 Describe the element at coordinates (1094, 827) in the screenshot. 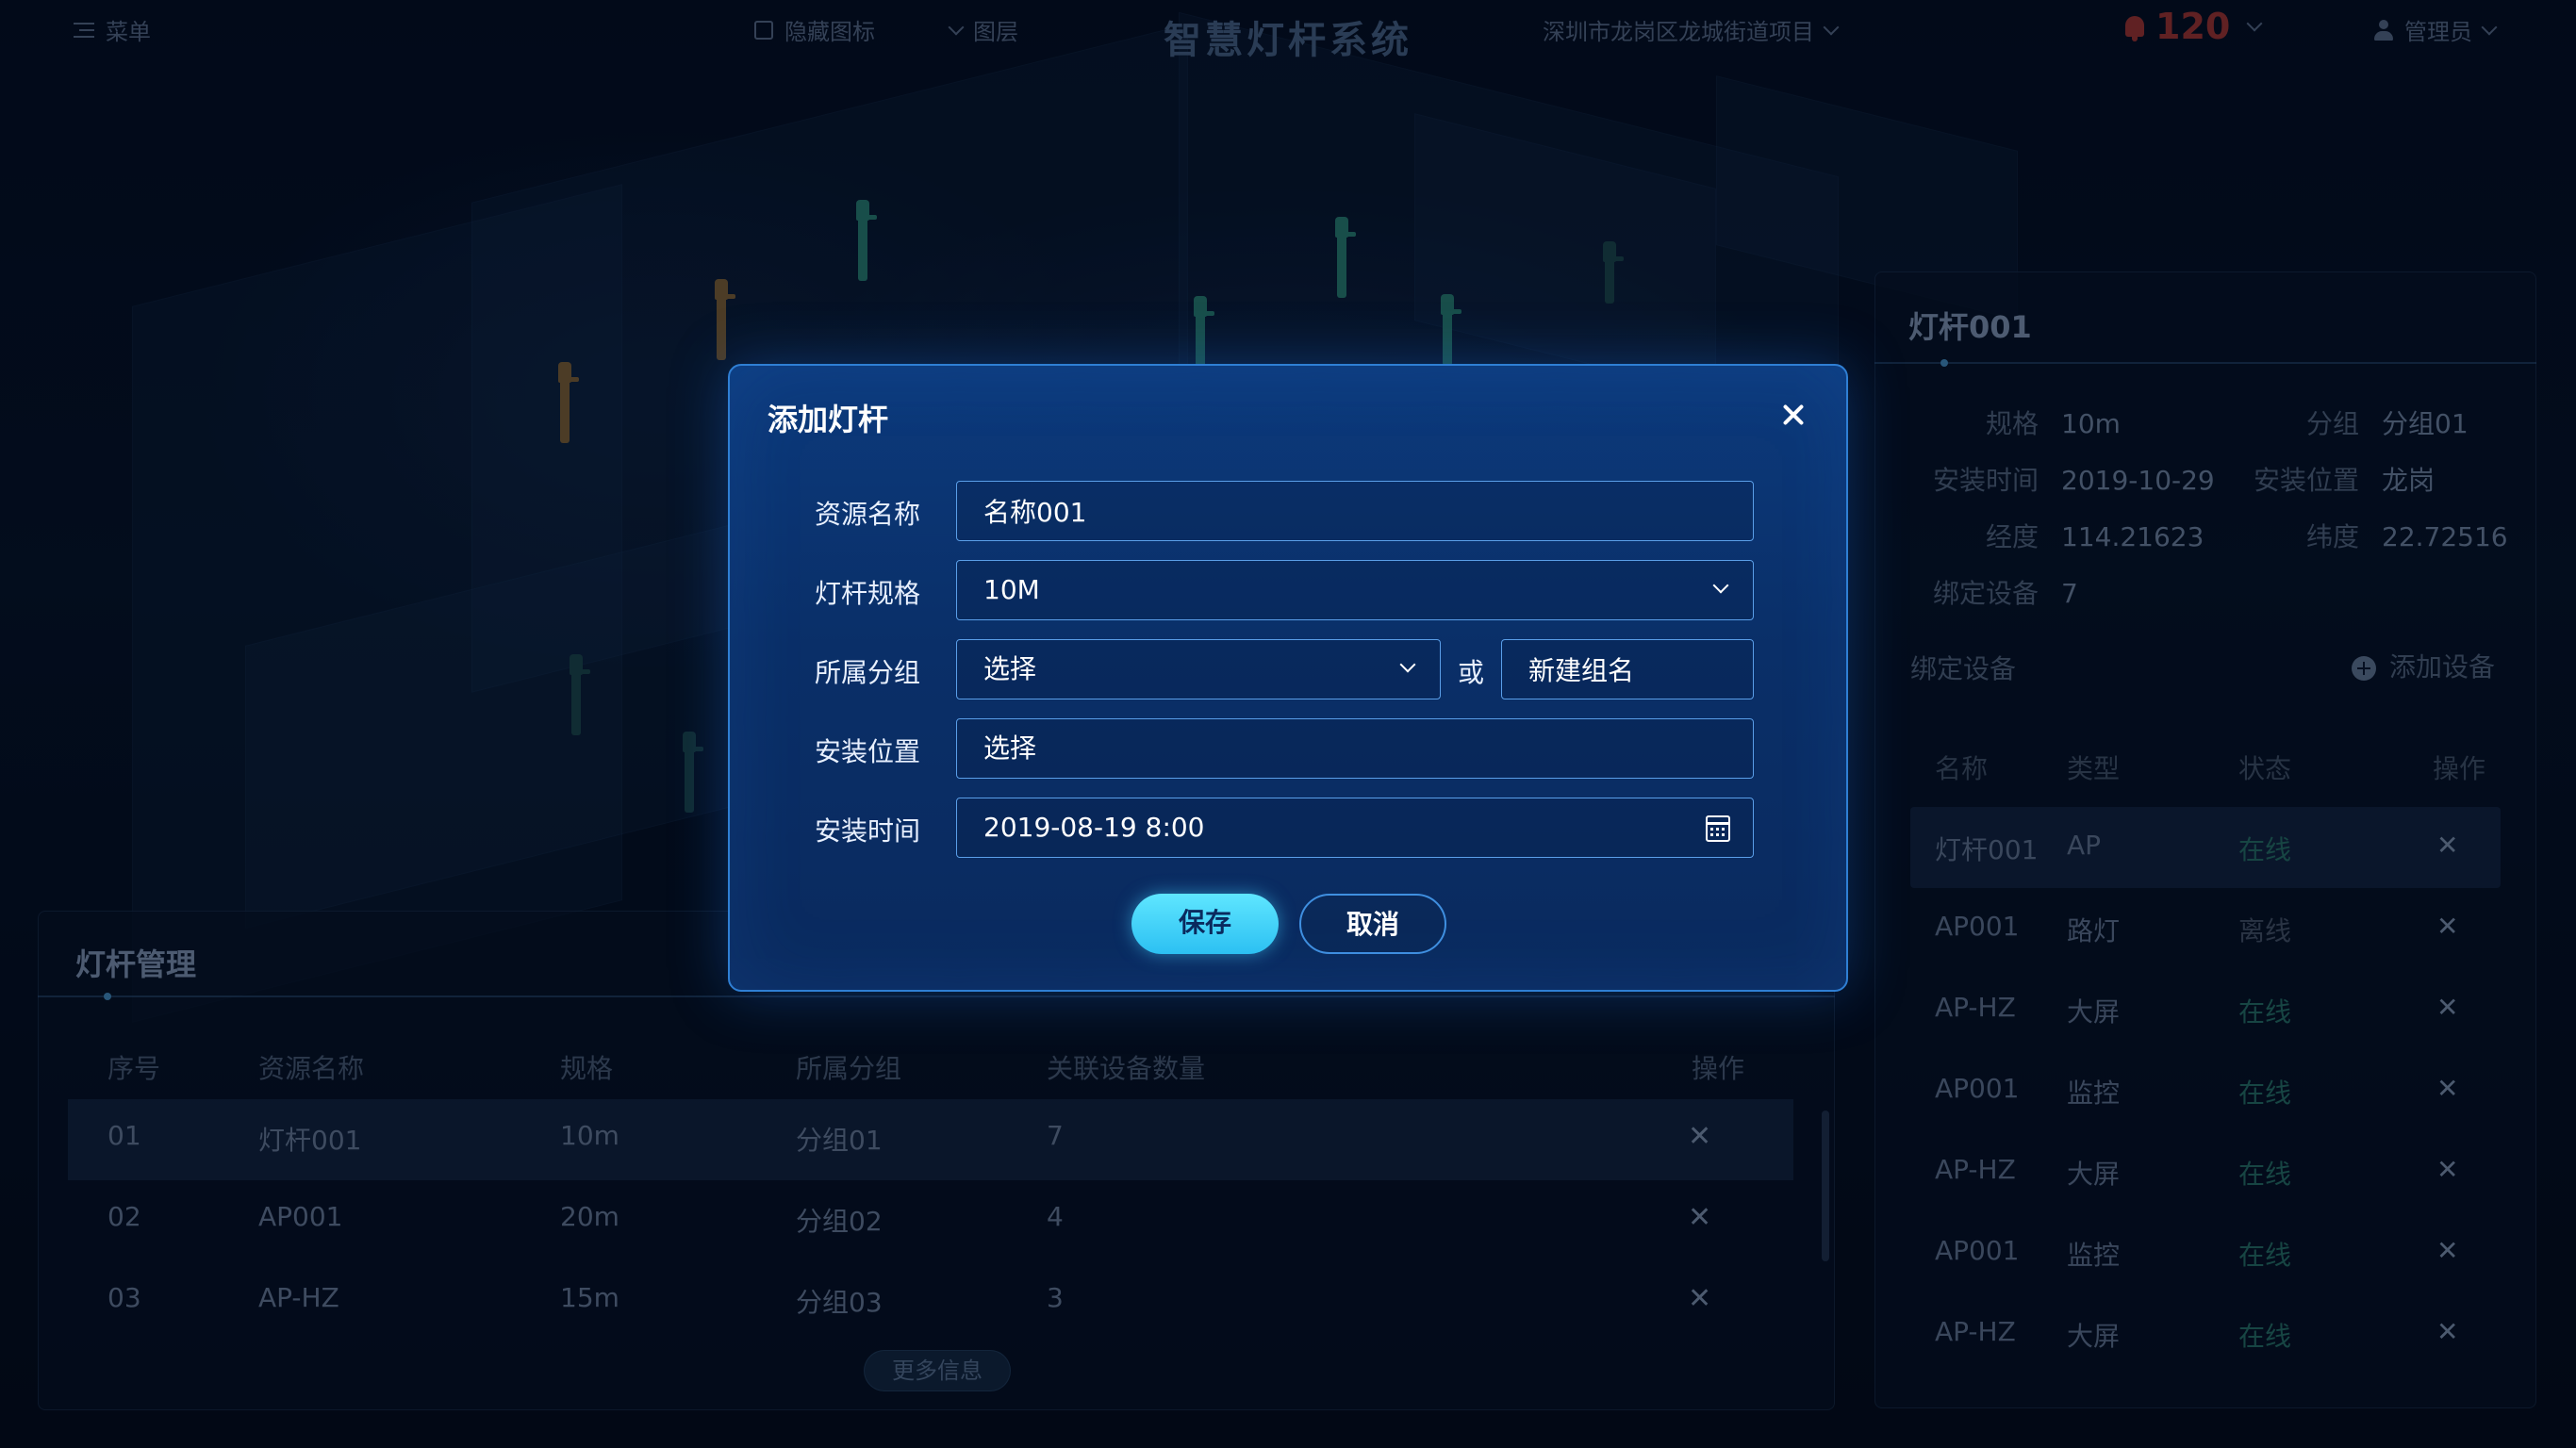

I see `field-value: 2019-08-19 8:00` at that location.